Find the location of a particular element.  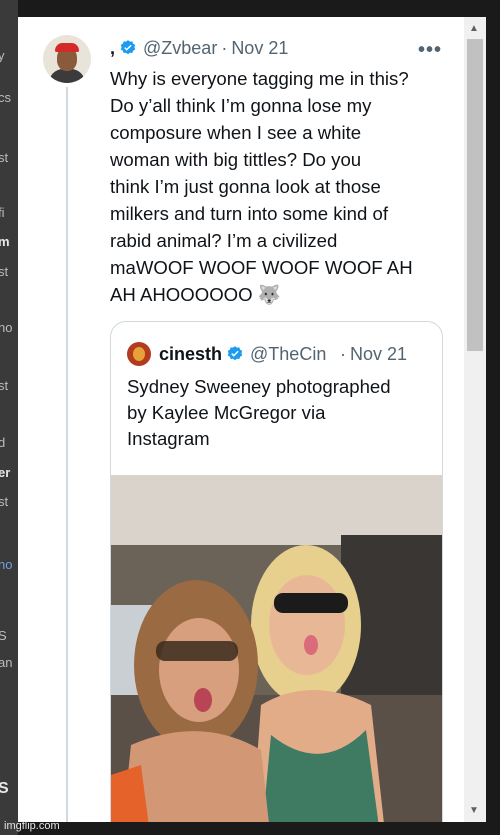

bg-fragment: an is located at coordinates (6, 662).